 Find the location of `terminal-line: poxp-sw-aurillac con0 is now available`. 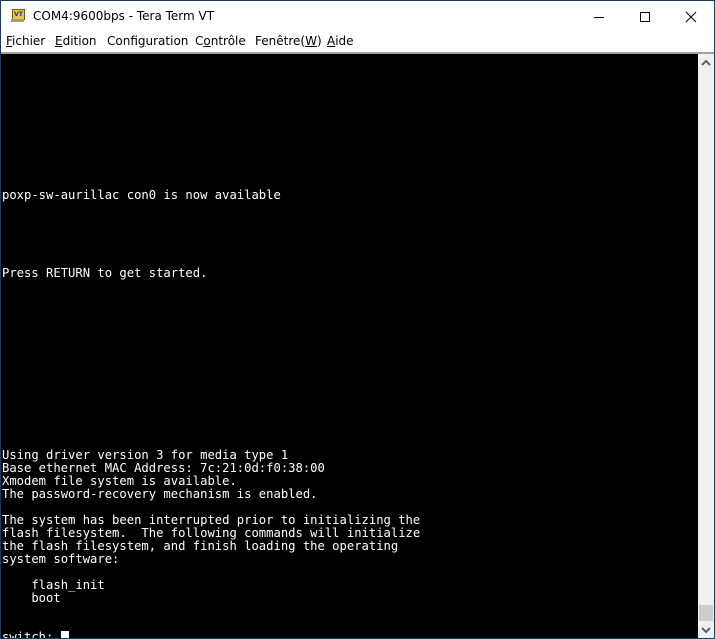

terminal-line: poxp-sw-aurillac con0 is now available is located at coordinates (141, 195).